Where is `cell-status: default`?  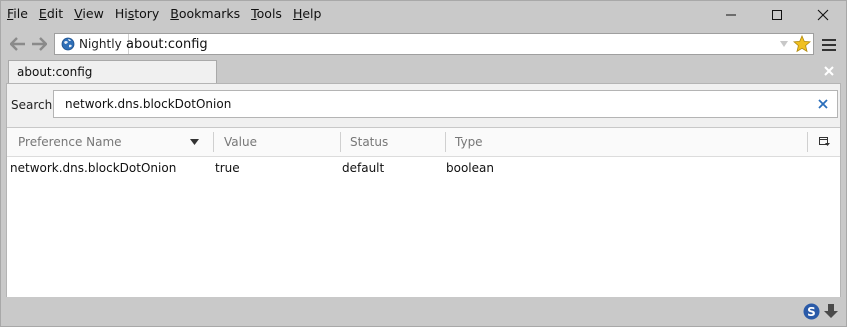 cell-status: default is located at coordinates (363, 168).